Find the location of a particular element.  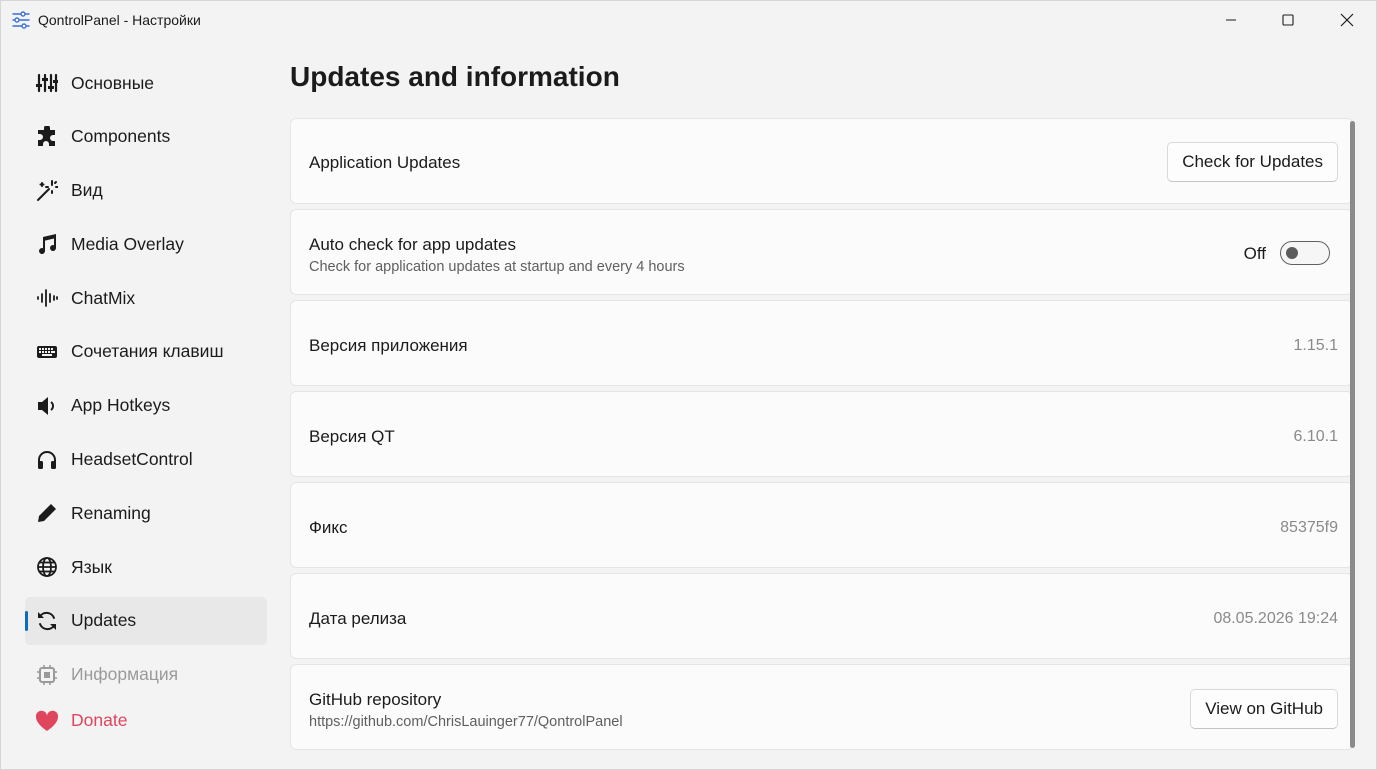

keyboard-icon is located at coordinates (47, 352).